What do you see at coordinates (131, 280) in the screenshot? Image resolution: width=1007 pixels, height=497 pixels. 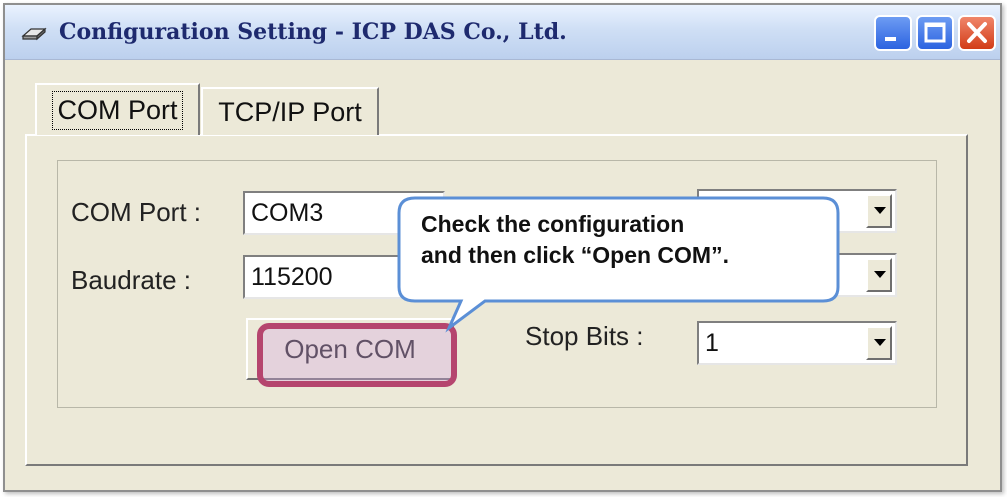 I see `baudrate-label: Baudrate :` at bounding box center [131, 280].